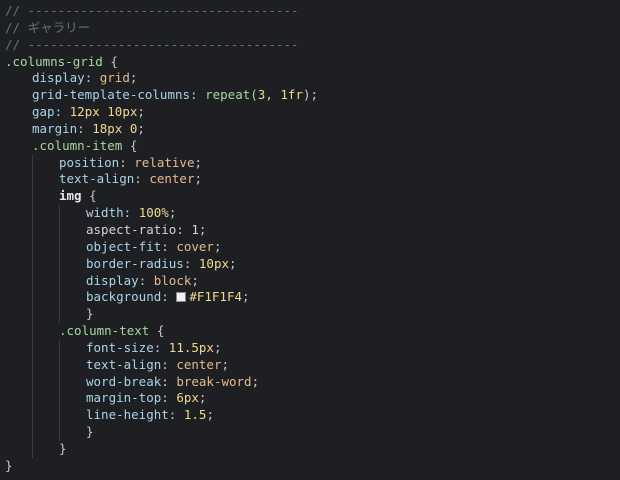 The width and height of the screenshot is (620, 480). Describe the element at coordinates (187, 398) in the screenshot. I see `code-token: 6px` at that location.